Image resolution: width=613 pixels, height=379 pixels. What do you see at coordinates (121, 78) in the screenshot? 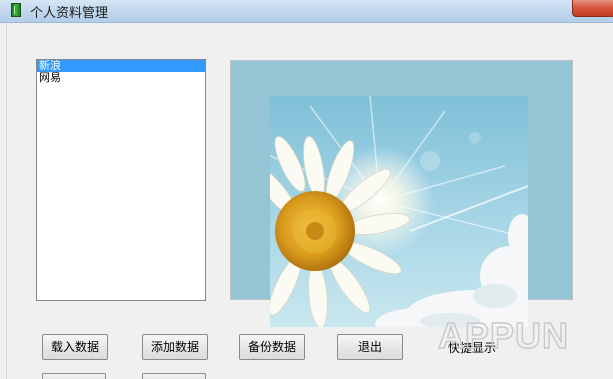
I see `list-item: 网易` at bounding box center [121, 78].